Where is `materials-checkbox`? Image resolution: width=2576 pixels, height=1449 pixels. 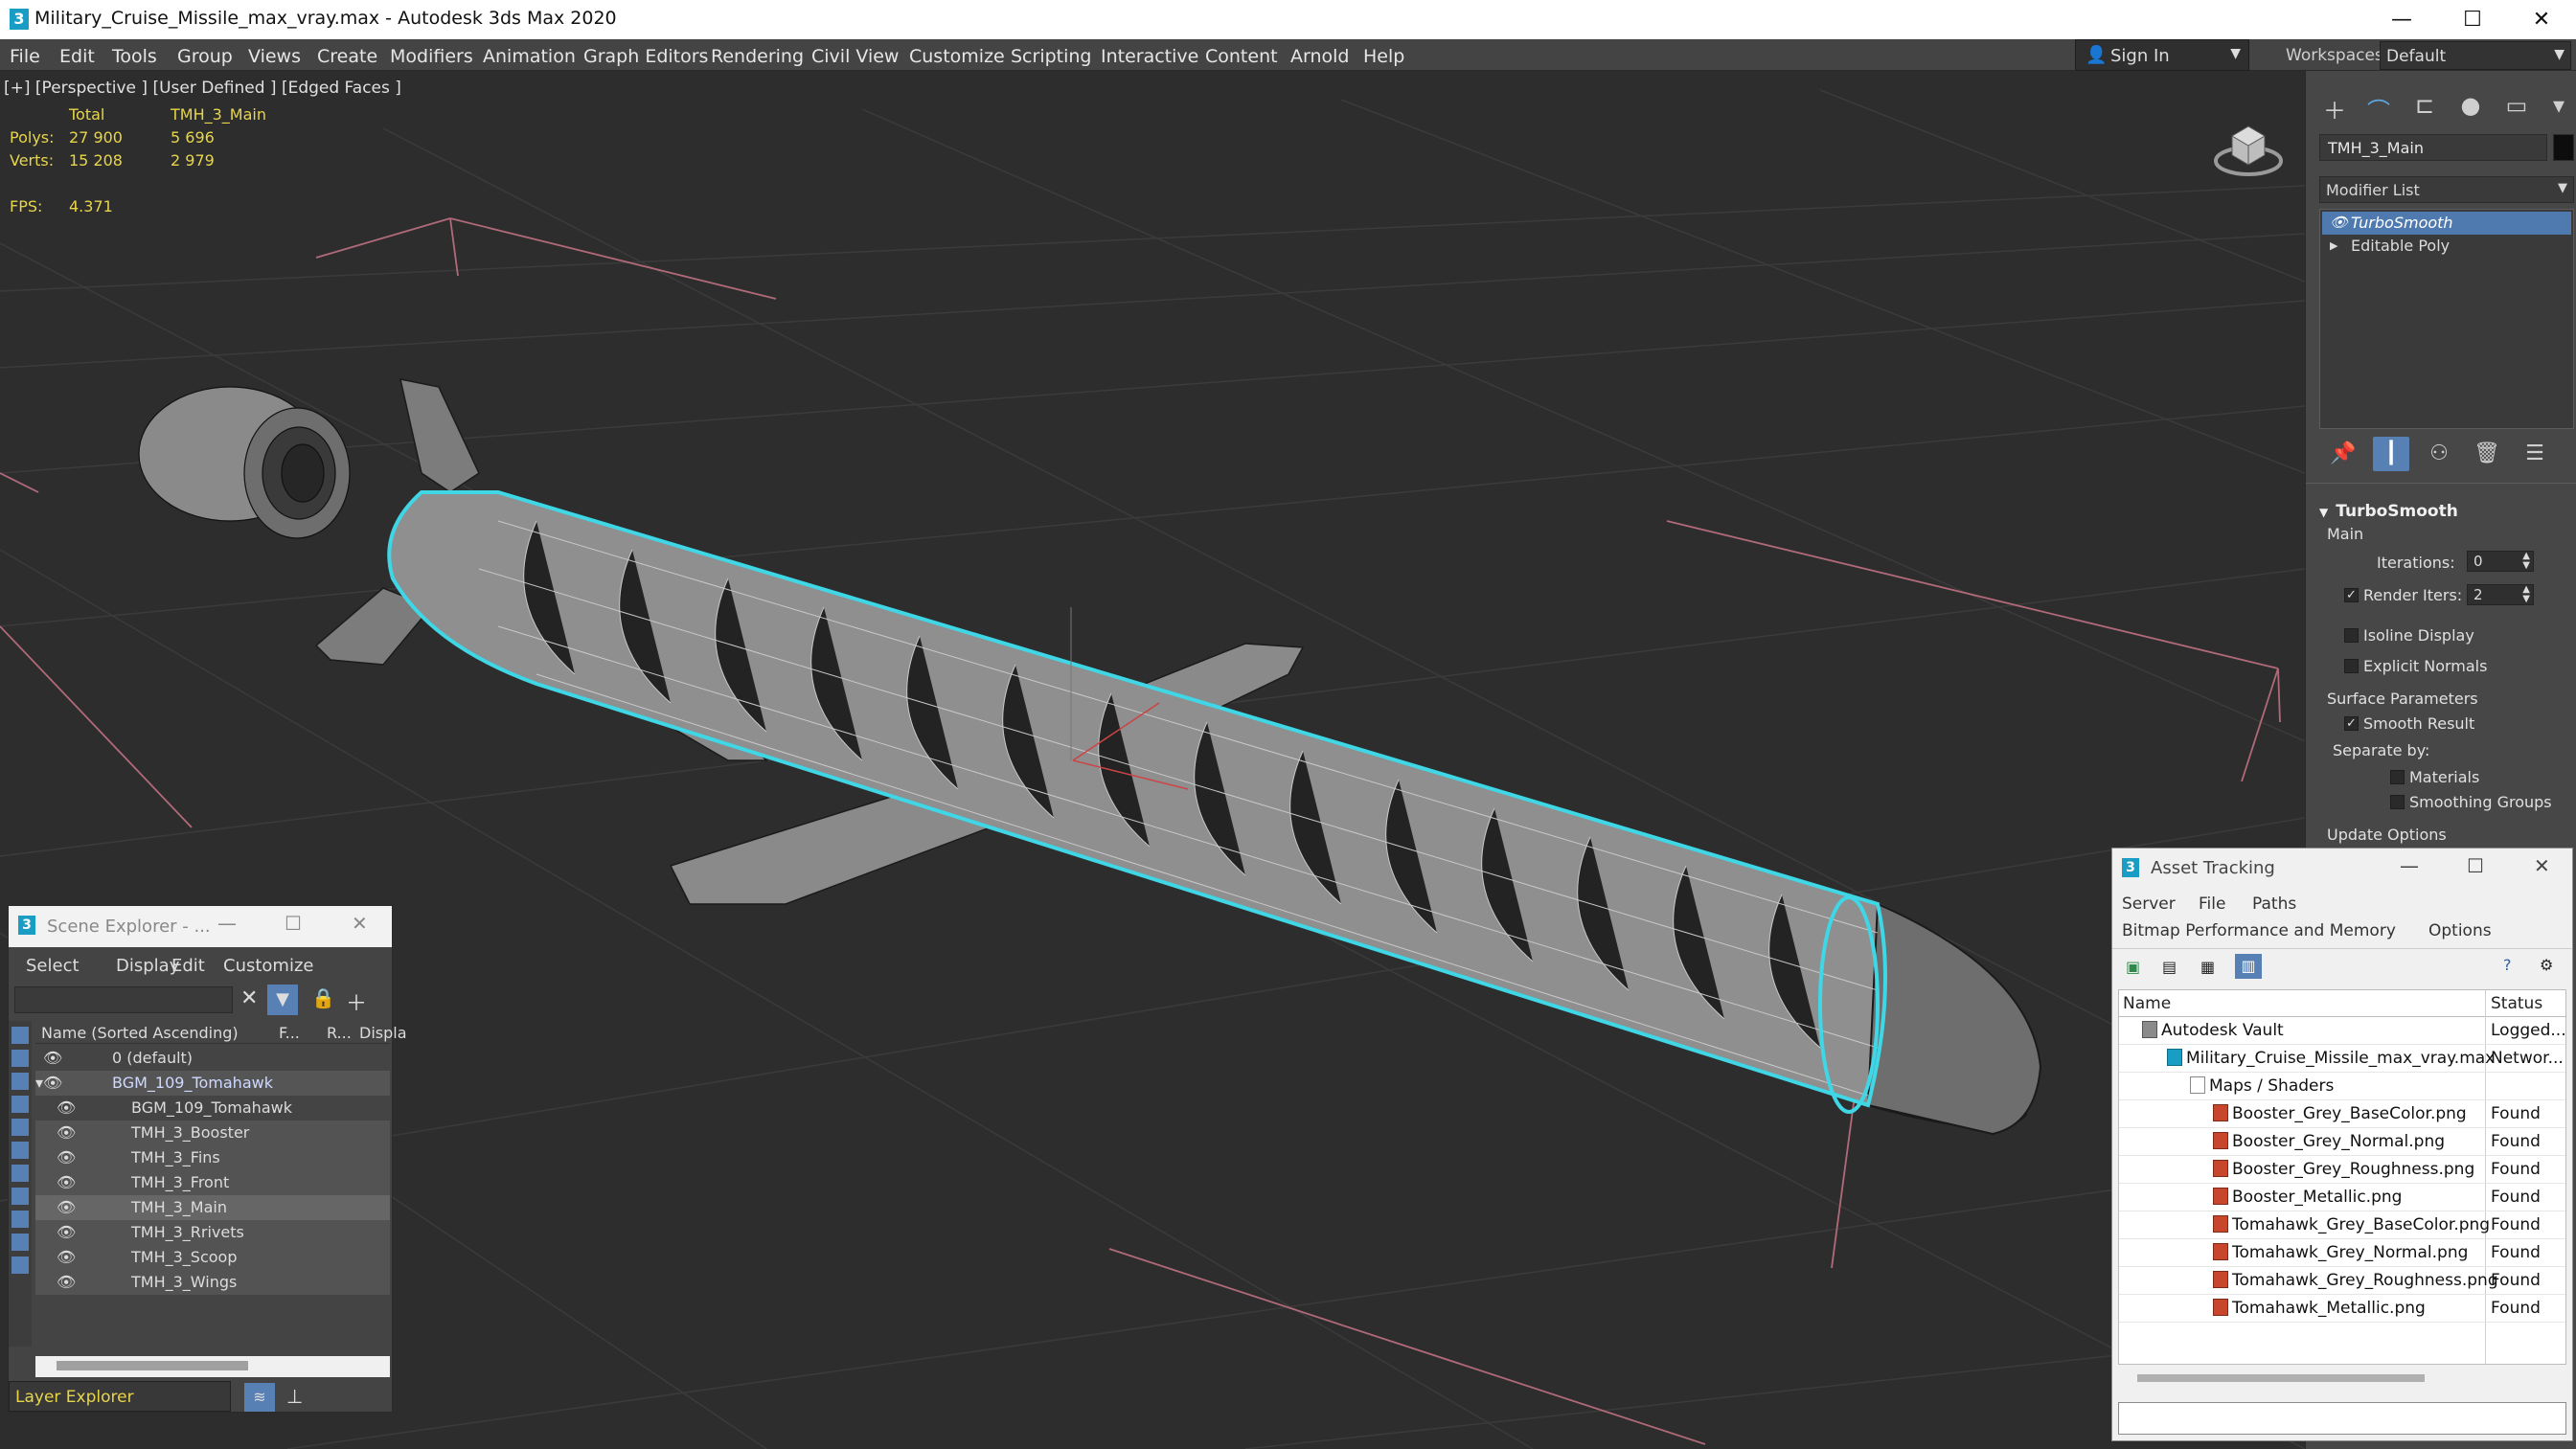 materials-checkbox is located at coordinates (2397, 777).